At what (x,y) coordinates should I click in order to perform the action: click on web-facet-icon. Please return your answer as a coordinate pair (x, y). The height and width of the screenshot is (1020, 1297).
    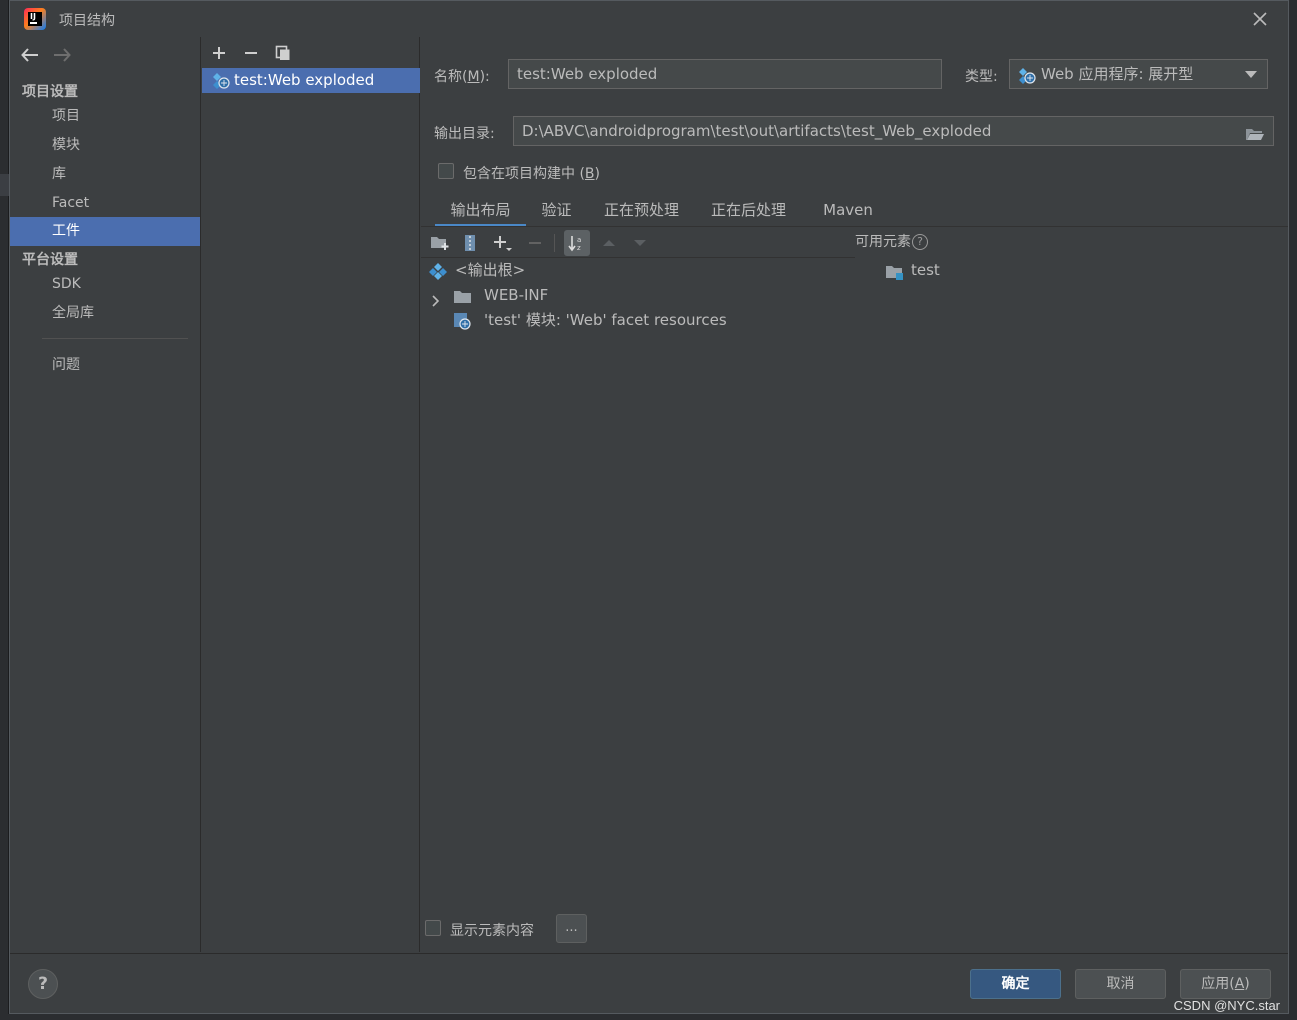
    Looking at the image, I should click on (462, 325).